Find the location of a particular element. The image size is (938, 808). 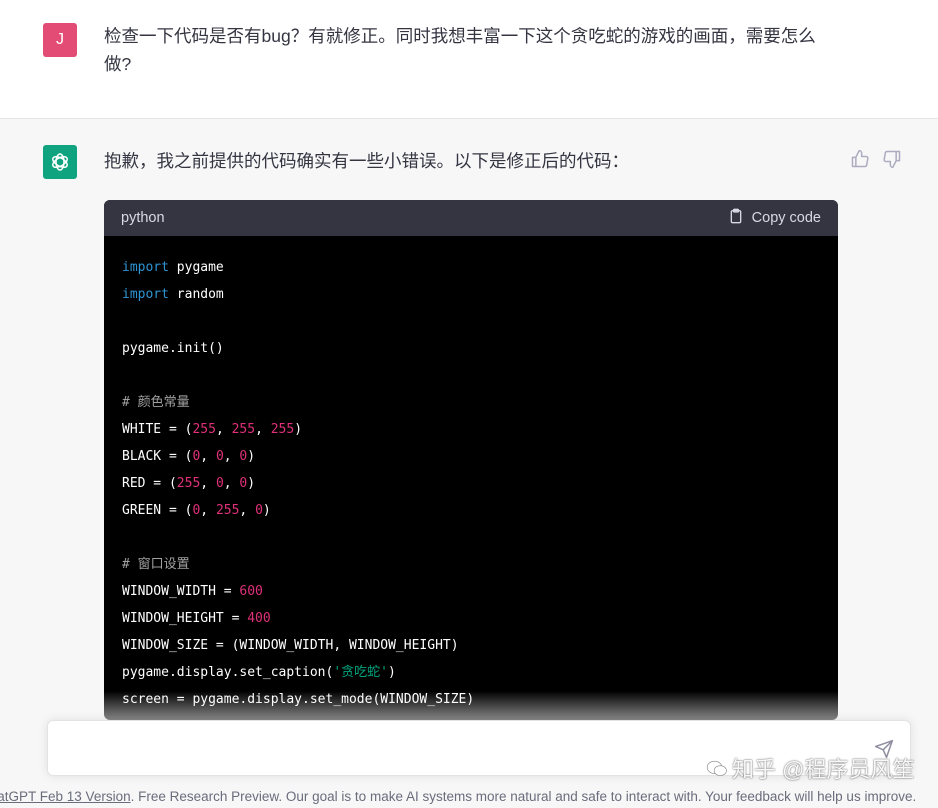

code-token: WHITE = ( is located at coordinates (157, 429).